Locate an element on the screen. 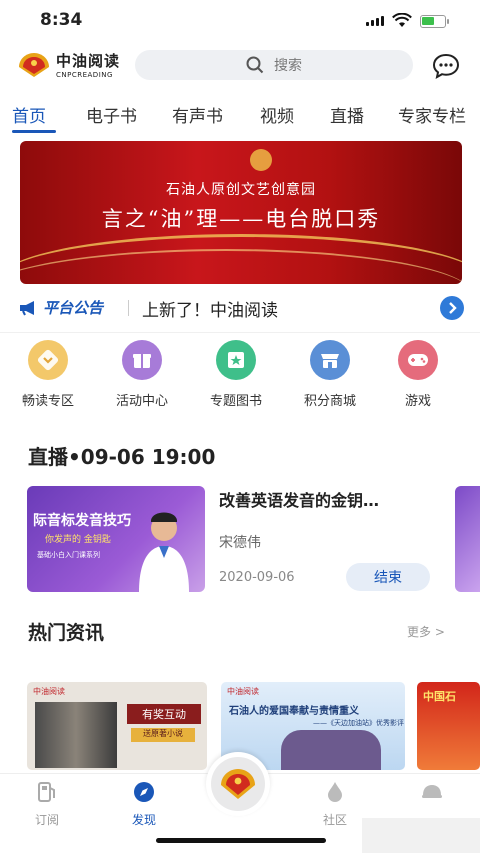  news-subtag: 送原著小说 is located at coordinates (163, 735).